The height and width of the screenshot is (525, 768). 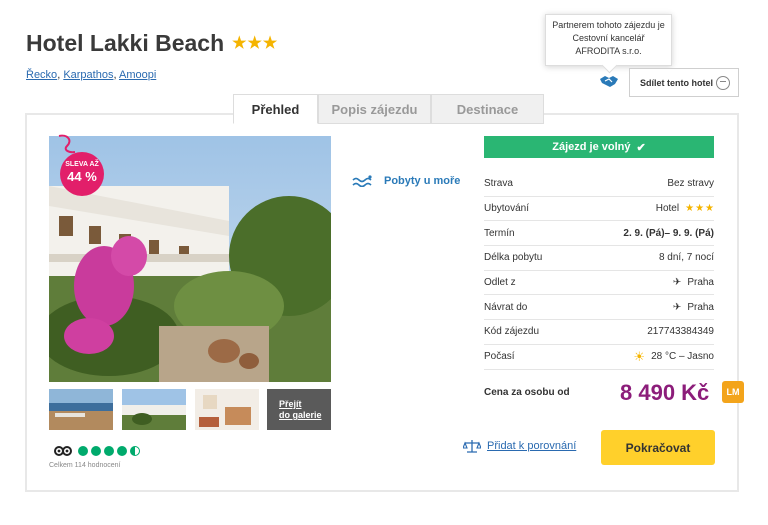 I want to click on tab-bar: Přehled Popis zájezdu Destinace, so click(x=388, y=109).